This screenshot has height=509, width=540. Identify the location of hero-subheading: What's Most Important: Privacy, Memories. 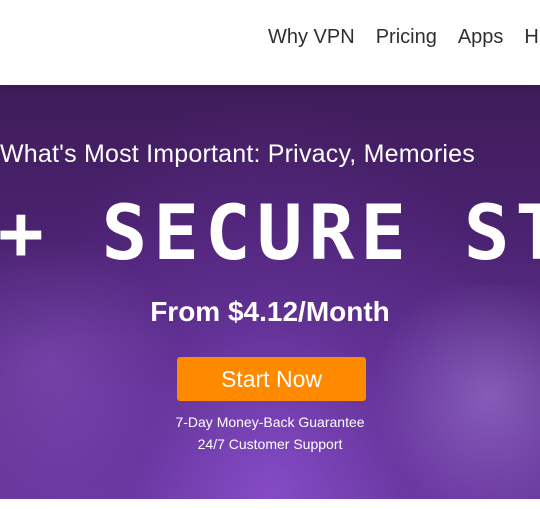
(237, 154).